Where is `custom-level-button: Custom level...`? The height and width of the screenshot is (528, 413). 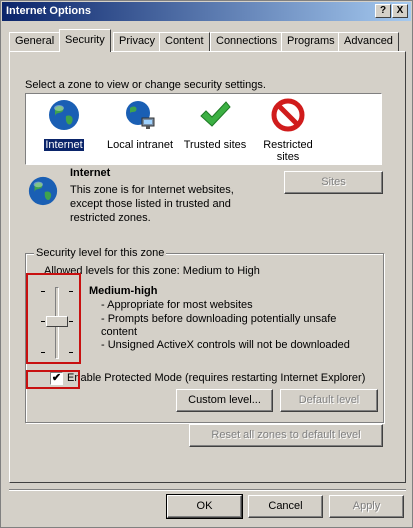 custom-level-button: Custom level... is located at coordinates (224, 400).